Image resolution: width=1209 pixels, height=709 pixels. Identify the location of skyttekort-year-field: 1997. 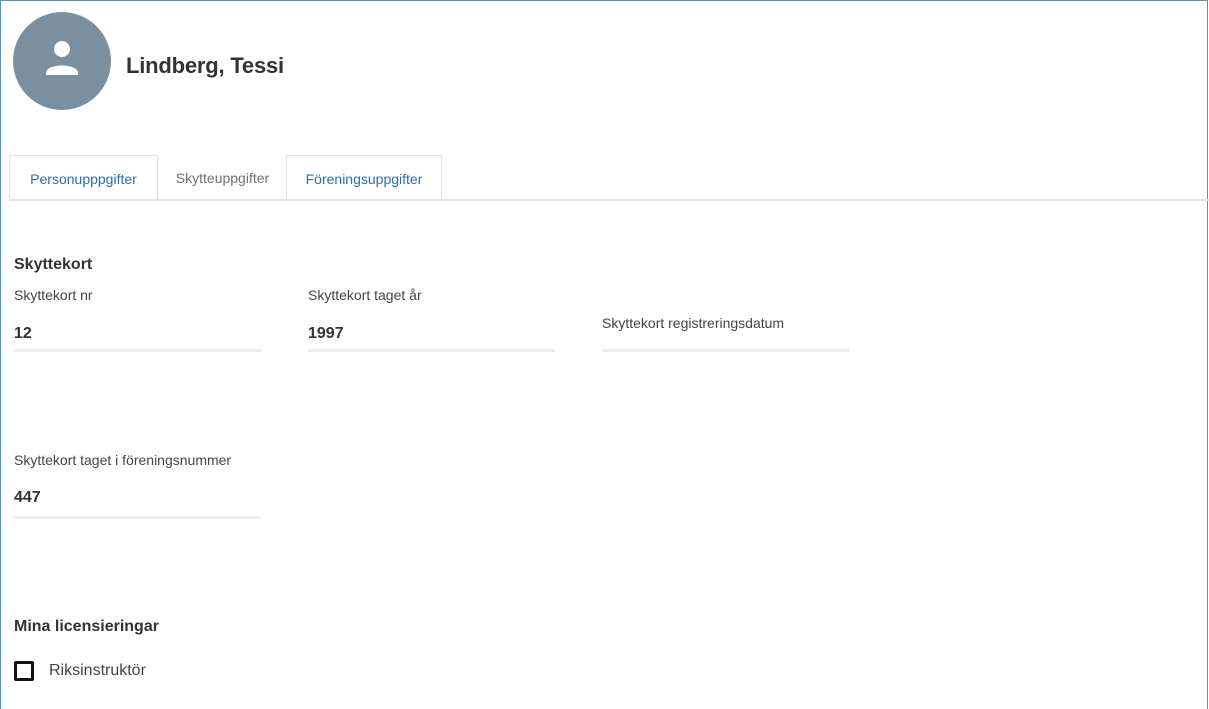
(326, 334).